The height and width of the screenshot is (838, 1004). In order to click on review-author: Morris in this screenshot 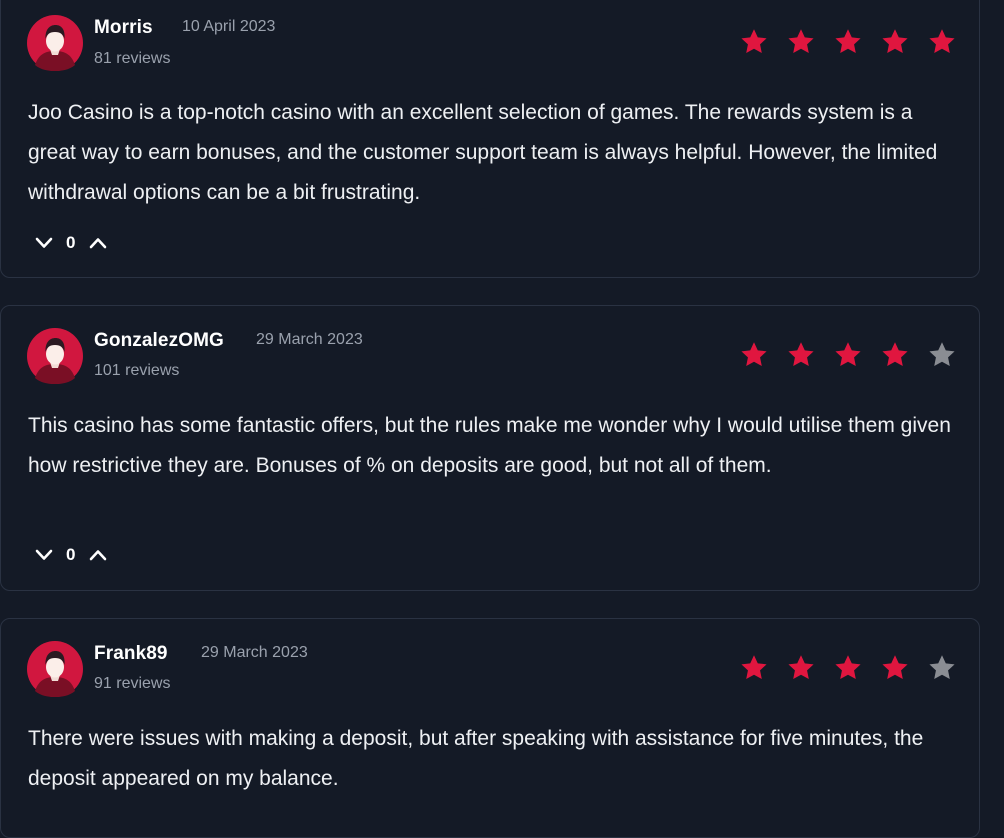, I will do `click(123, 28)`.